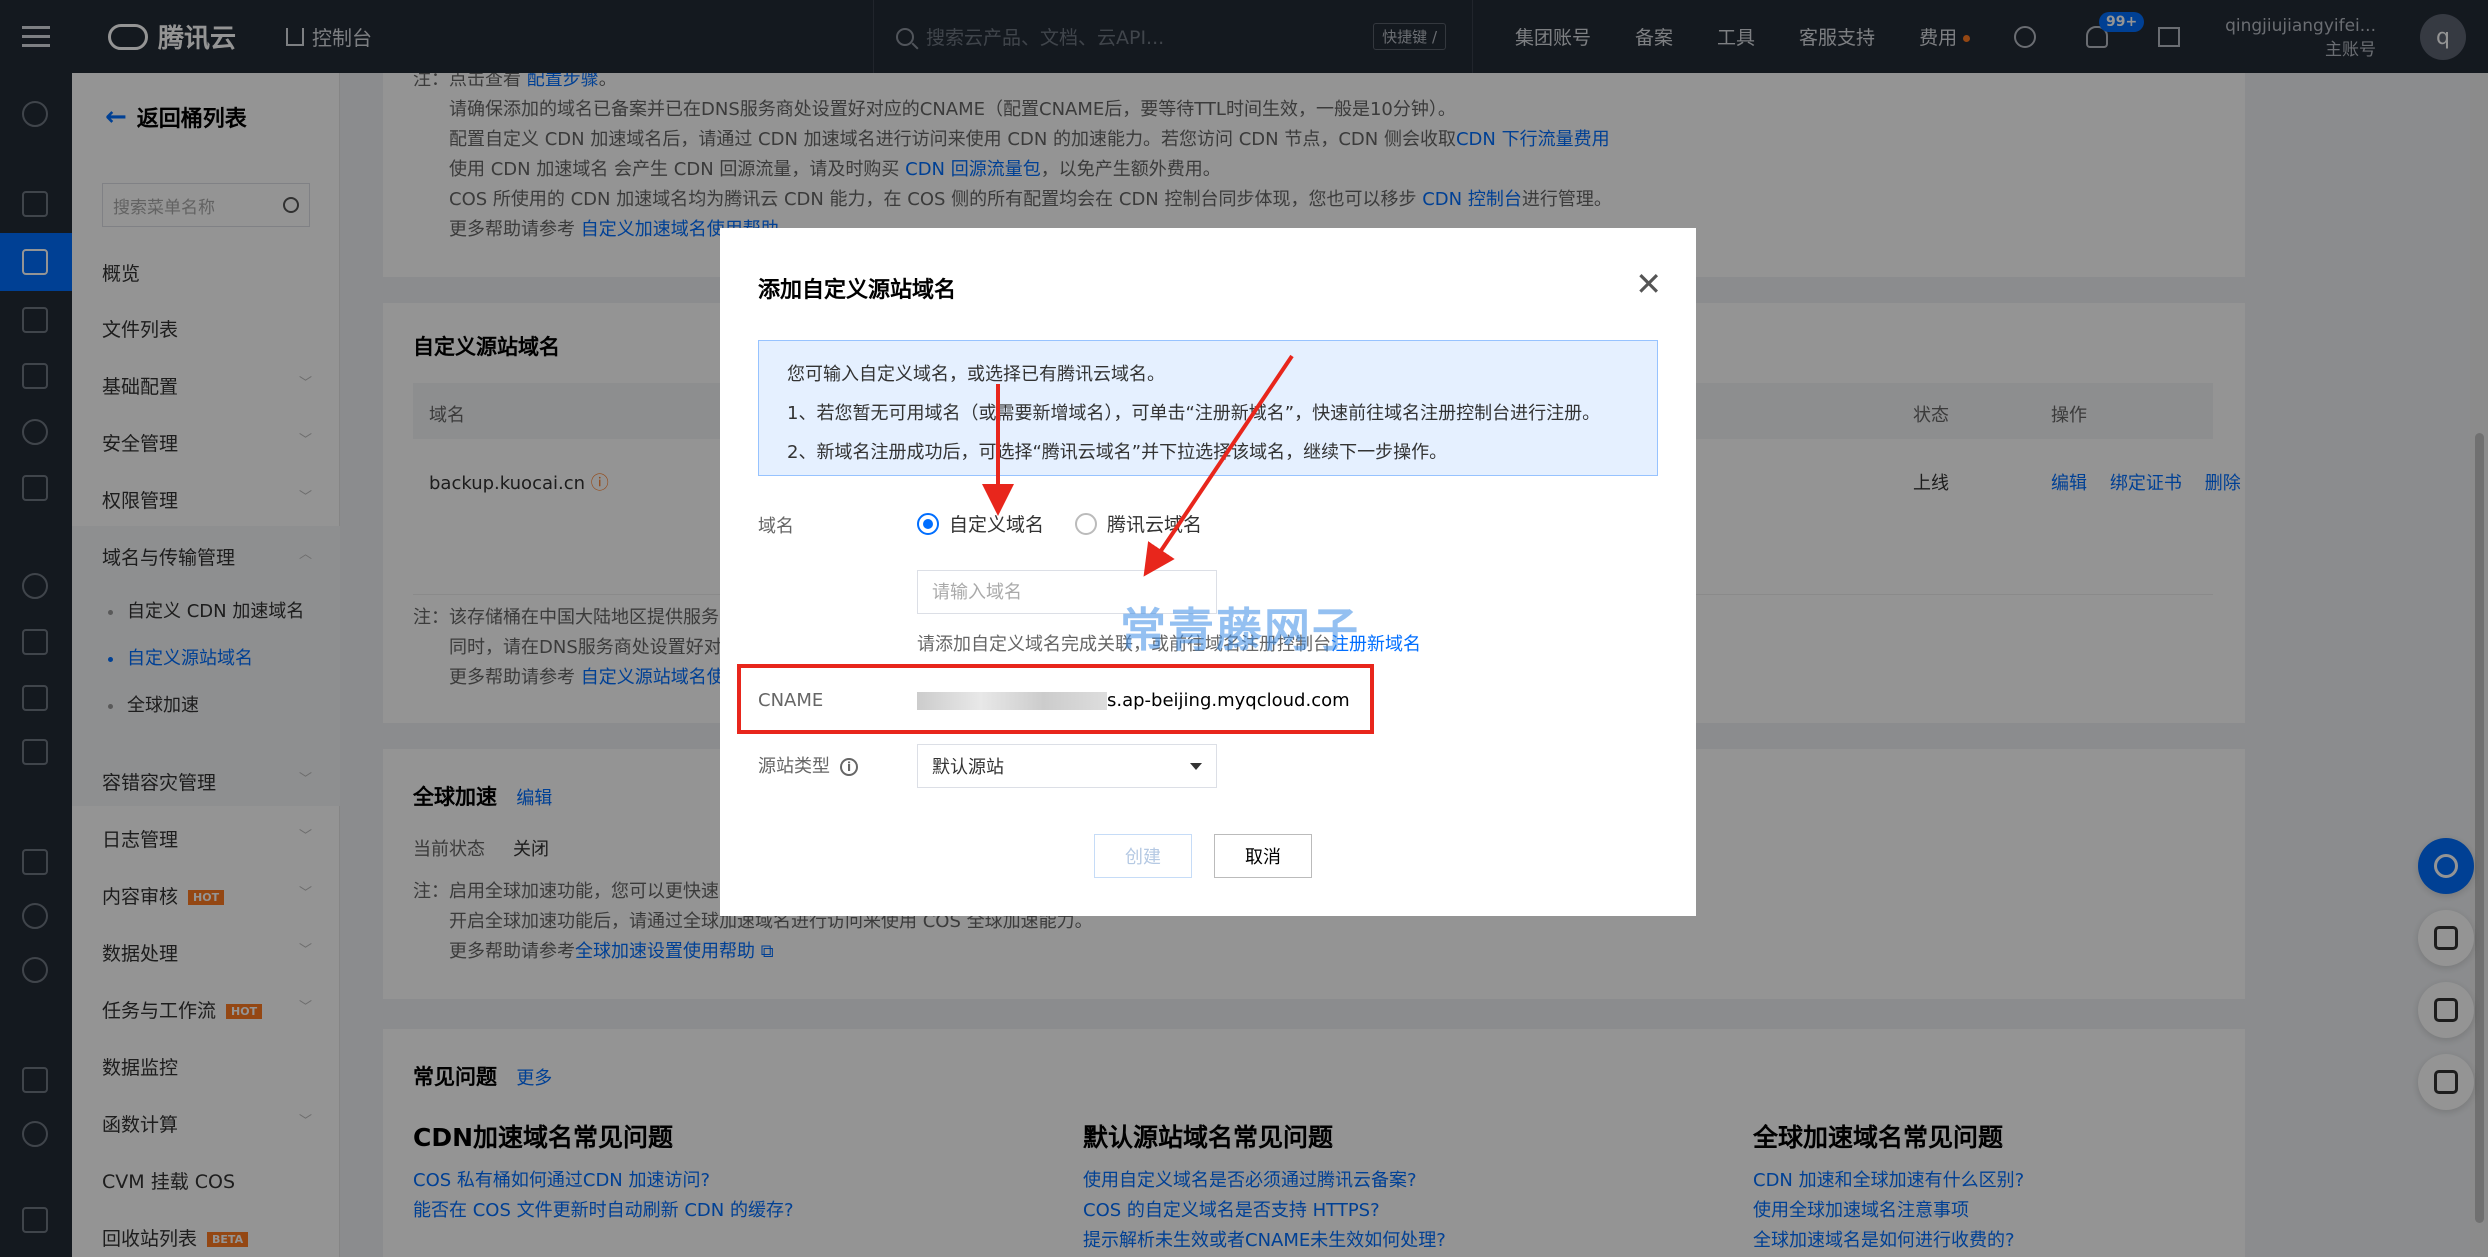  I want to click on radio-checked-icon, so click(928, 523).